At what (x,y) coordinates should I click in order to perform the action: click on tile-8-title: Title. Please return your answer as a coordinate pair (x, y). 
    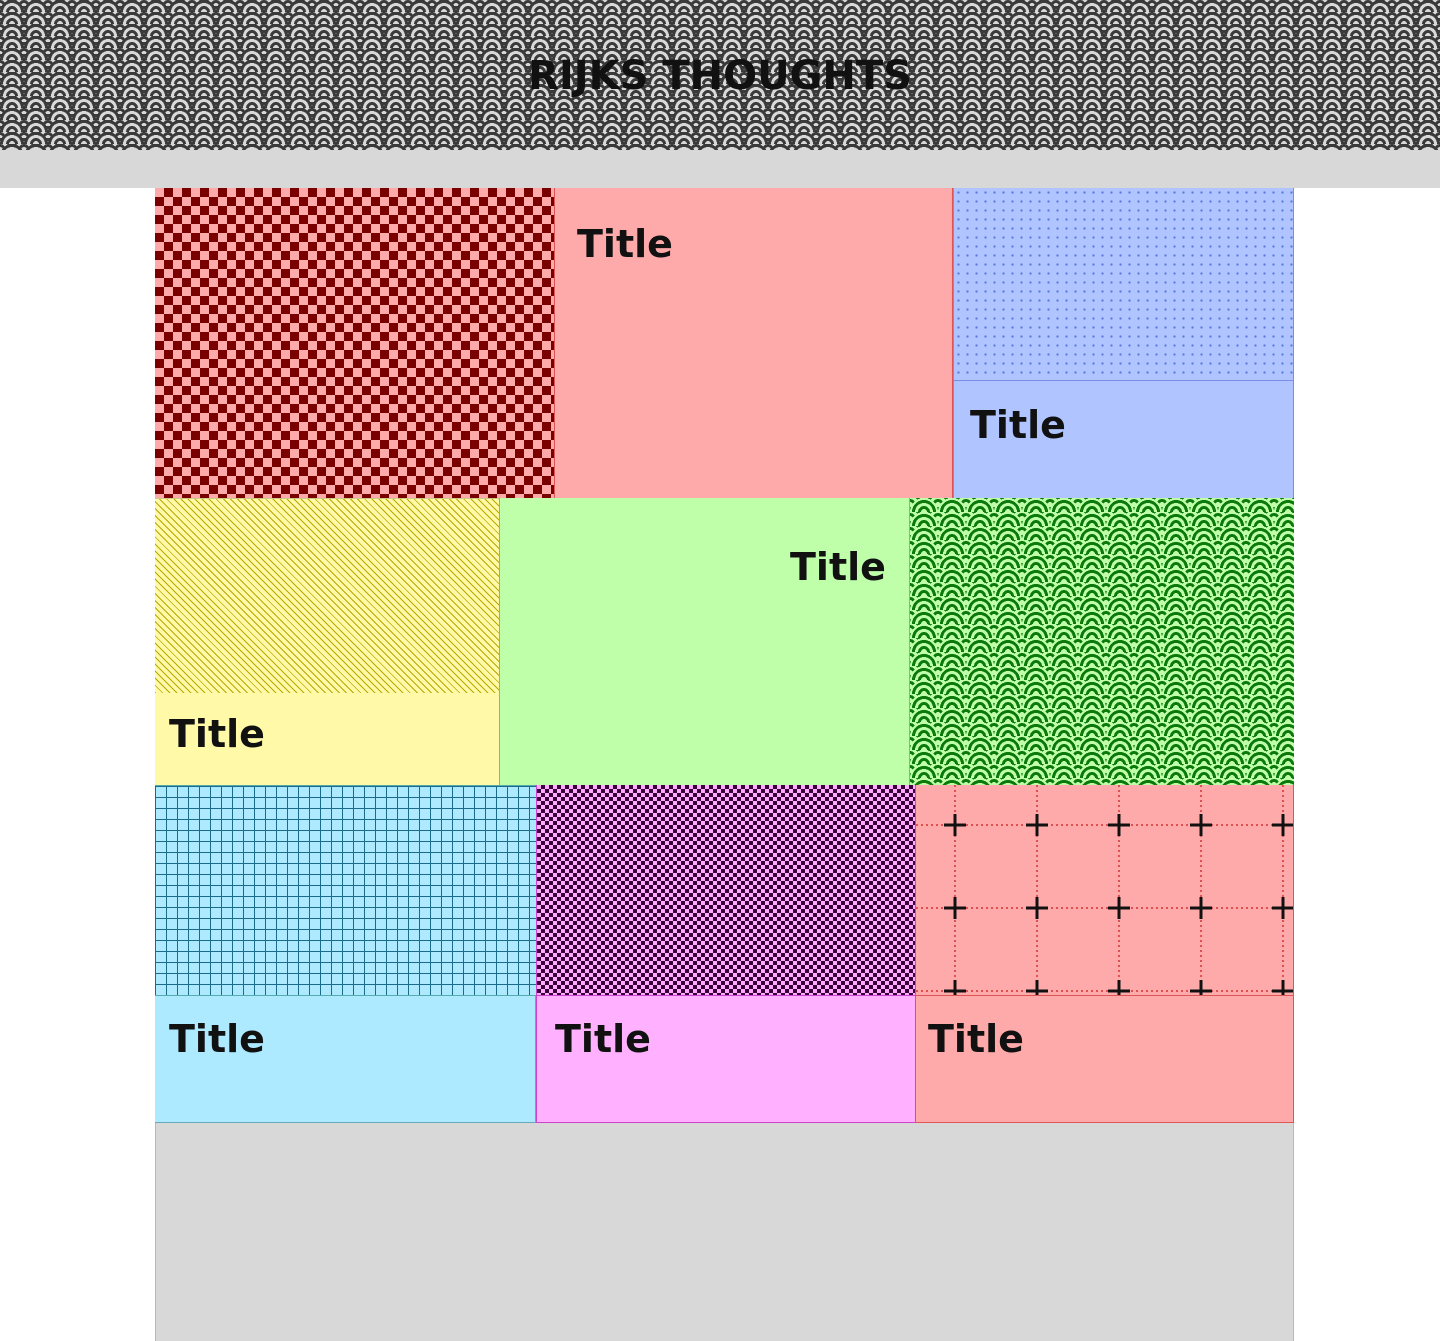
    Looking at the image, I should click on (603, 1039).